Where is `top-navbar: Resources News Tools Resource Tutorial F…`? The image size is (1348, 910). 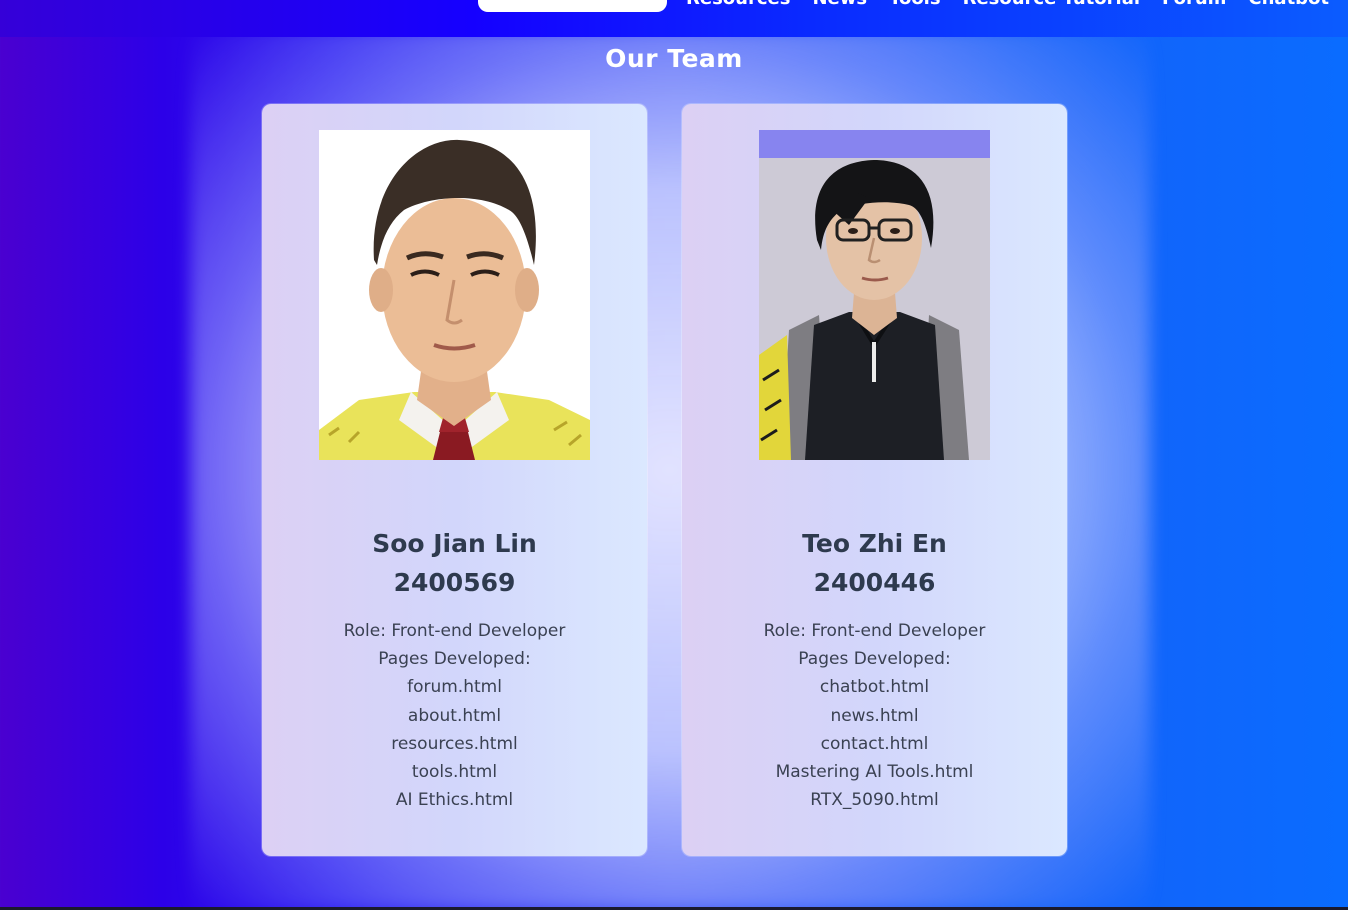 top-navbar: Resources News Tools Resource Tutorial F… is located at coordinates (674, 18).